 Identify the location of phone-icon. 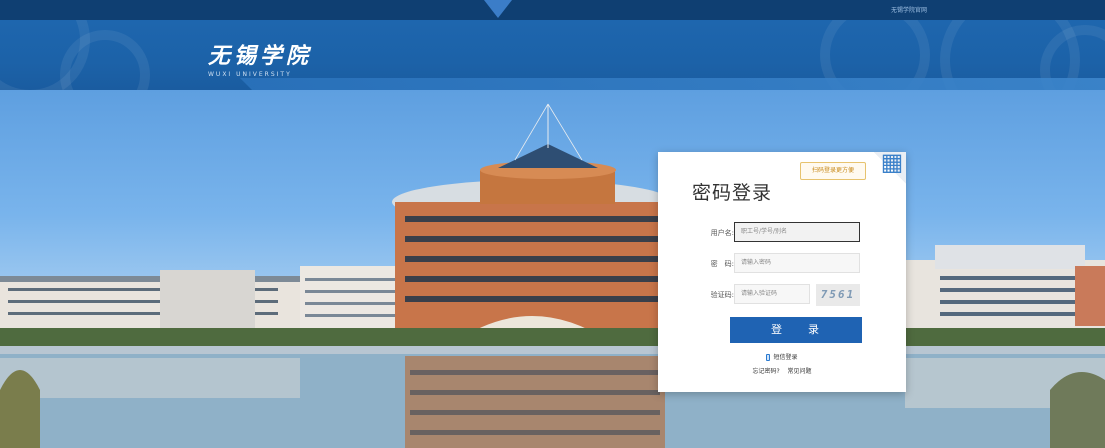
(768, 357).